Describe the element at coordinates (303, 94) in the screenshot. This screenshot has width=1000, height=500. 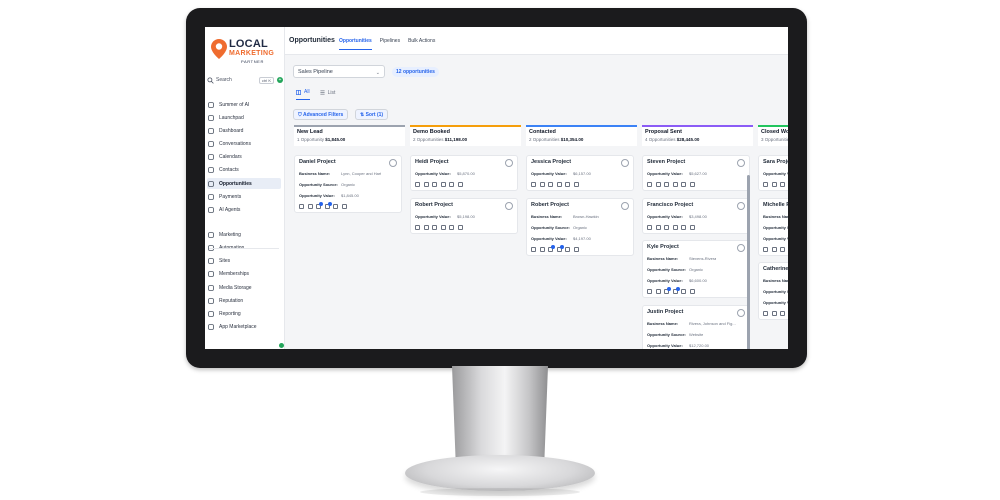
I see `view-tab-all: All` at that location.